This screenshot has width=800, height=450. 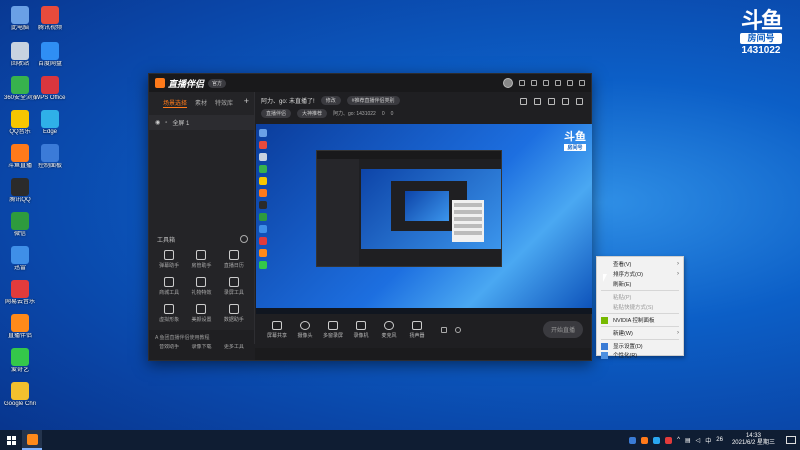 I want to click on security-icon, so click(x=633, y=440).